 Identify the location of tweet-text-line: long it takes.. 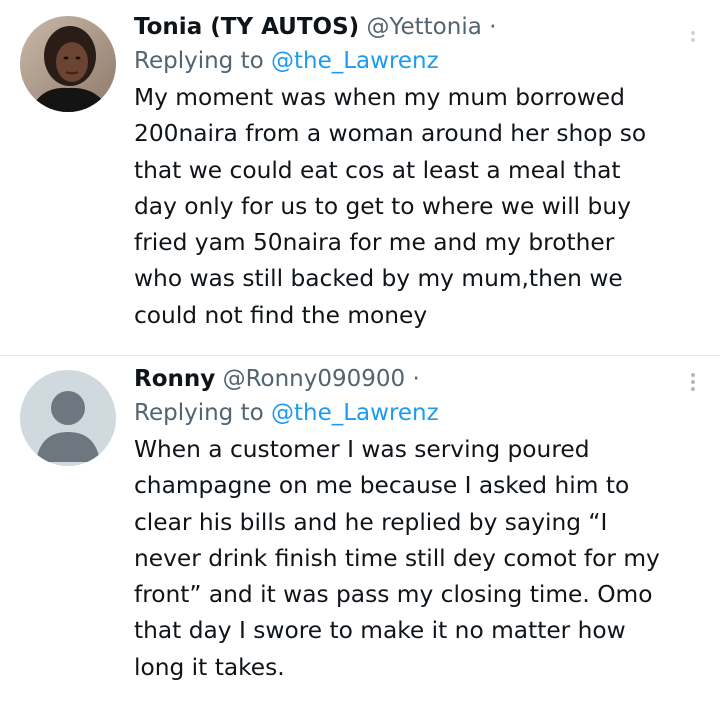
(209, 667).